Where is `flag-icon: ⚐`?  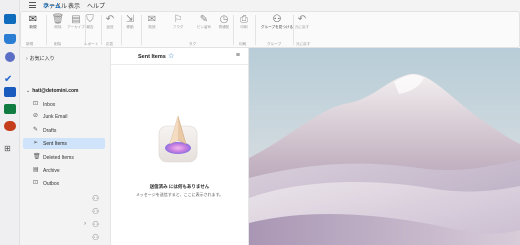
flag-icon: ⚐ is located at coordinates (178, 19).